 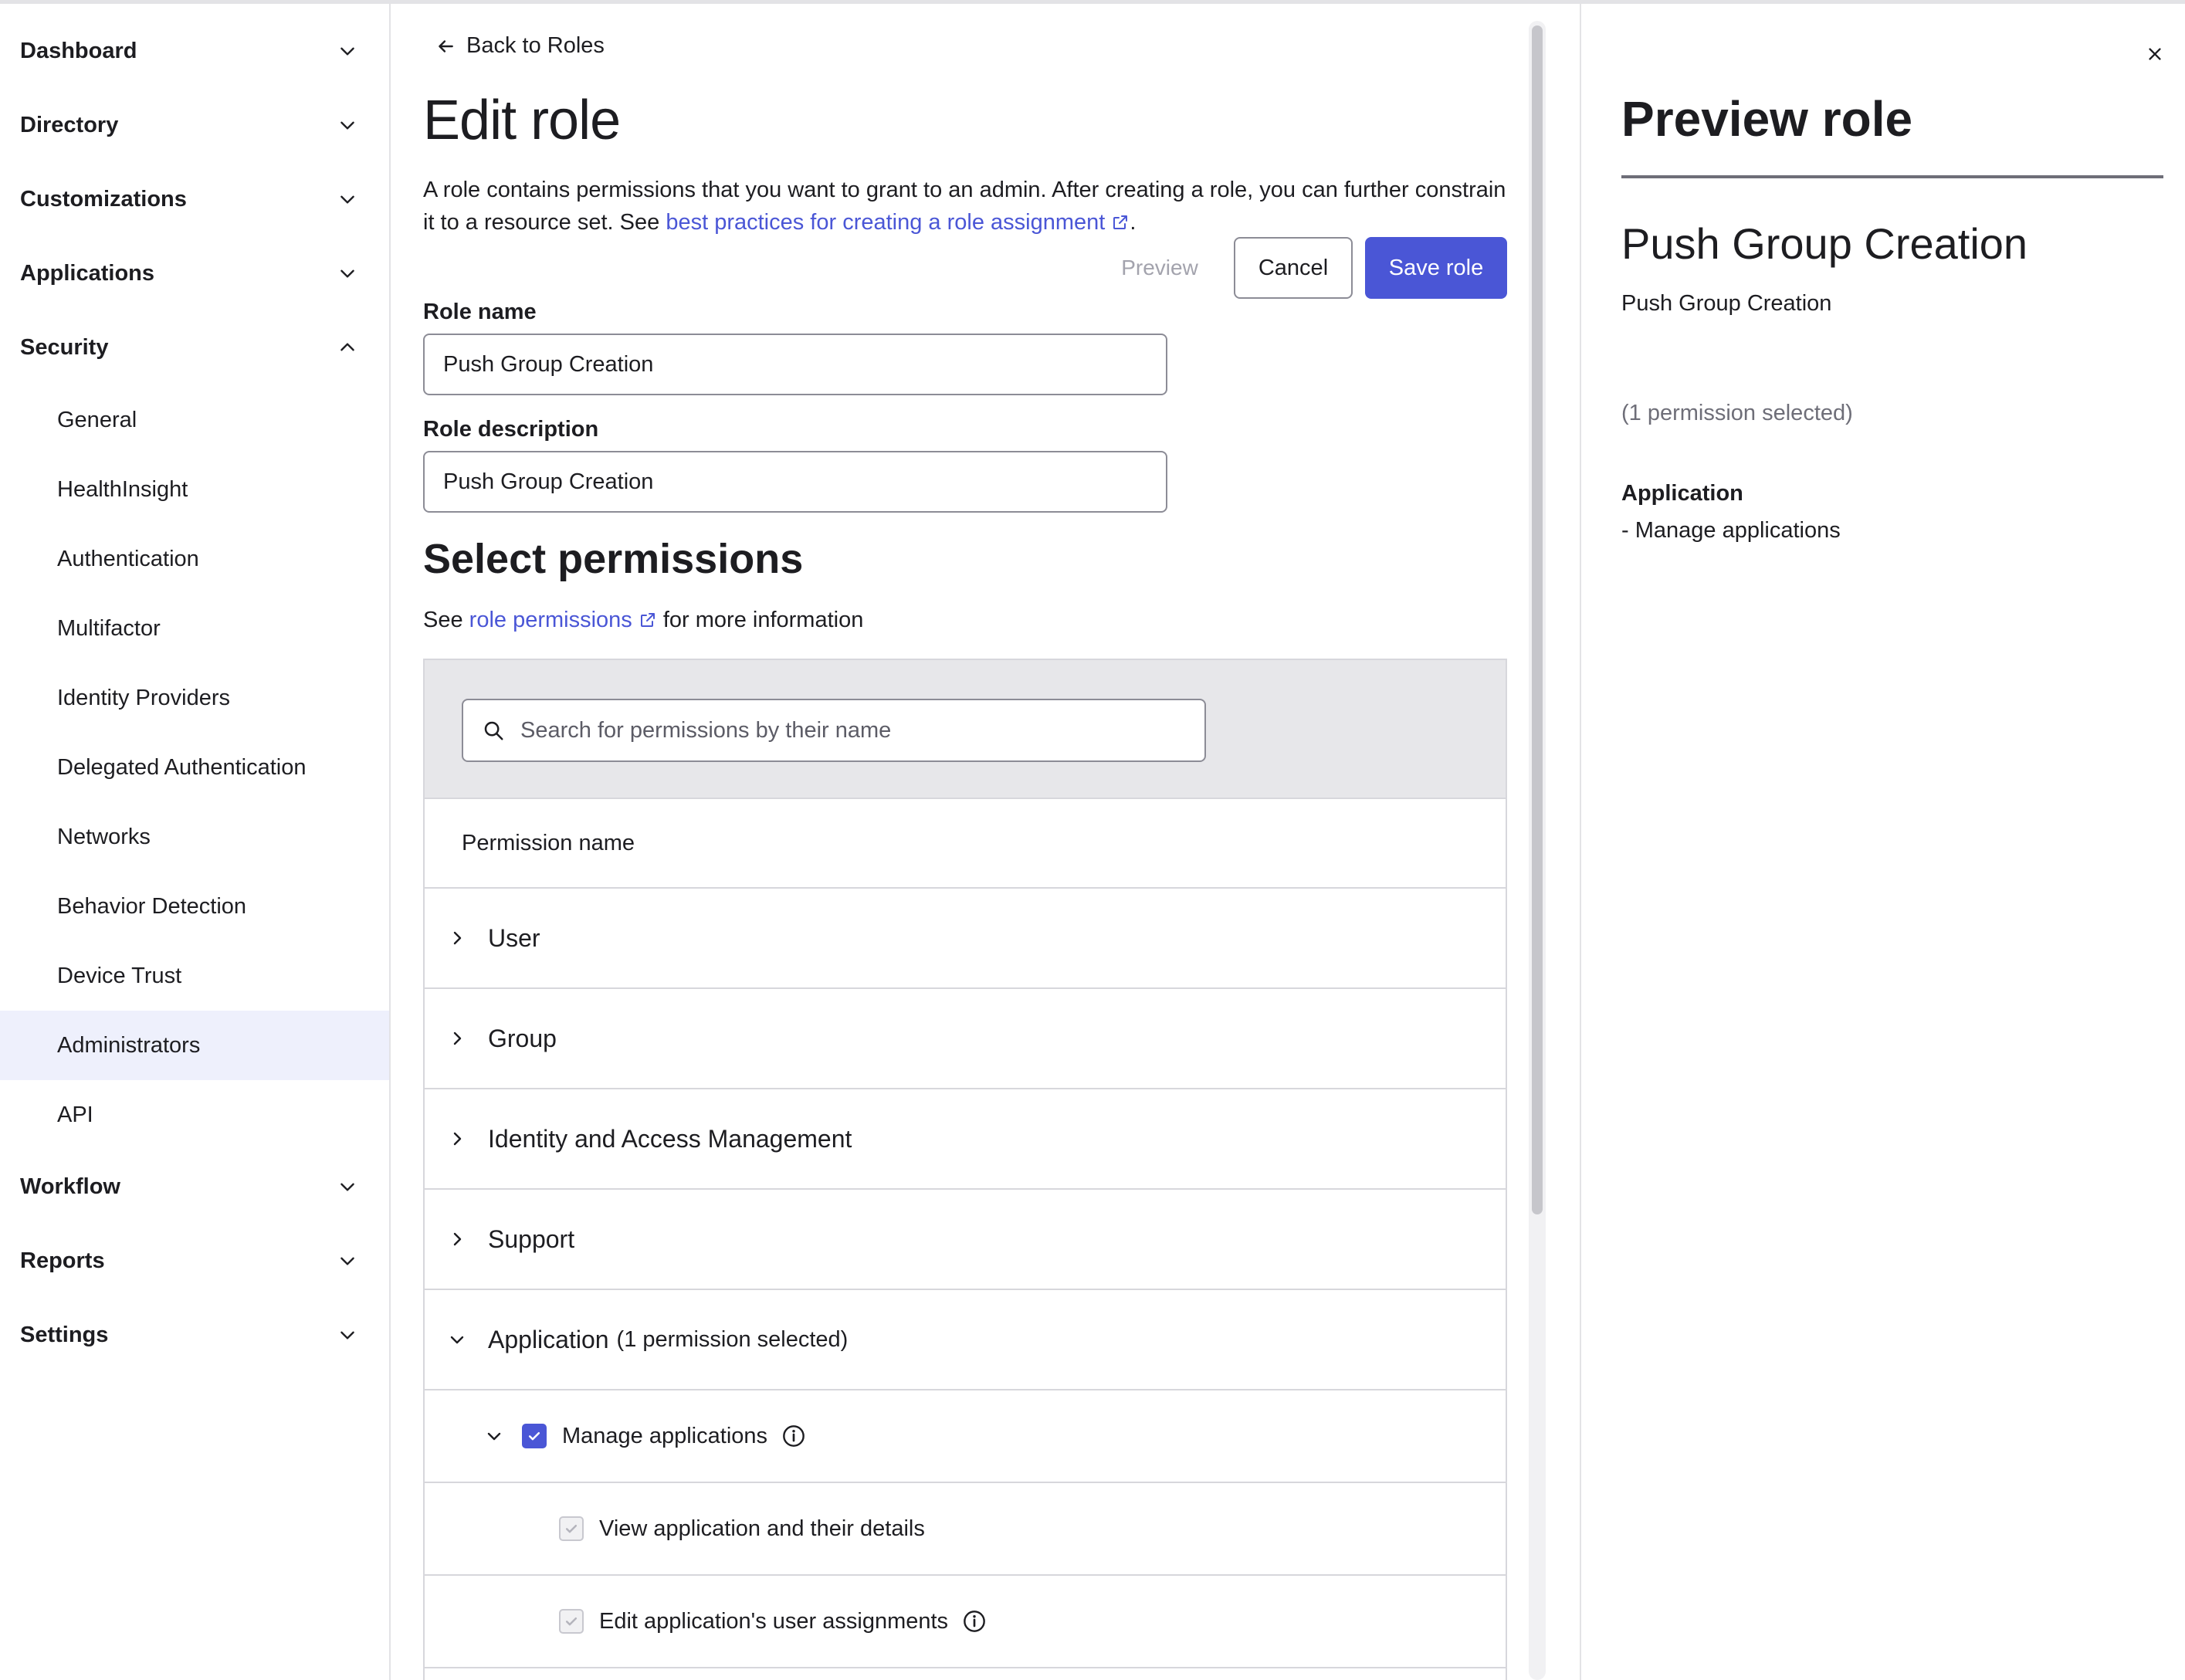 What do you see at coordinates (1436, 268) in the screenshot?
I see `save-role-button: Save role` at bounding box center [1436, 268].